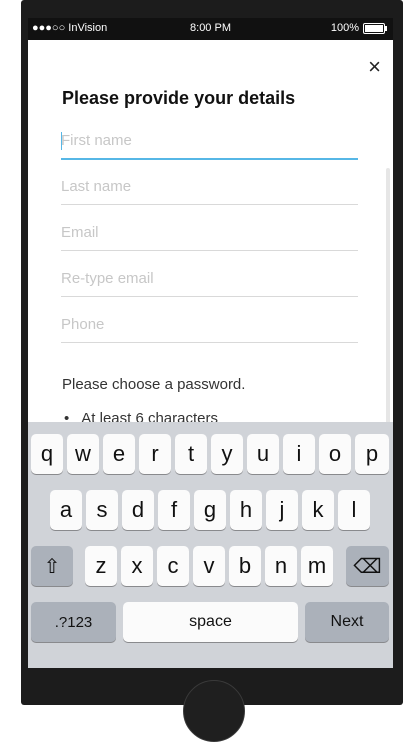 This screenshot has height=742, width=405. What do you see at coordinates (137, 566) in the screenshot?
I see `key-x: x` at bounding box center [137, 566].